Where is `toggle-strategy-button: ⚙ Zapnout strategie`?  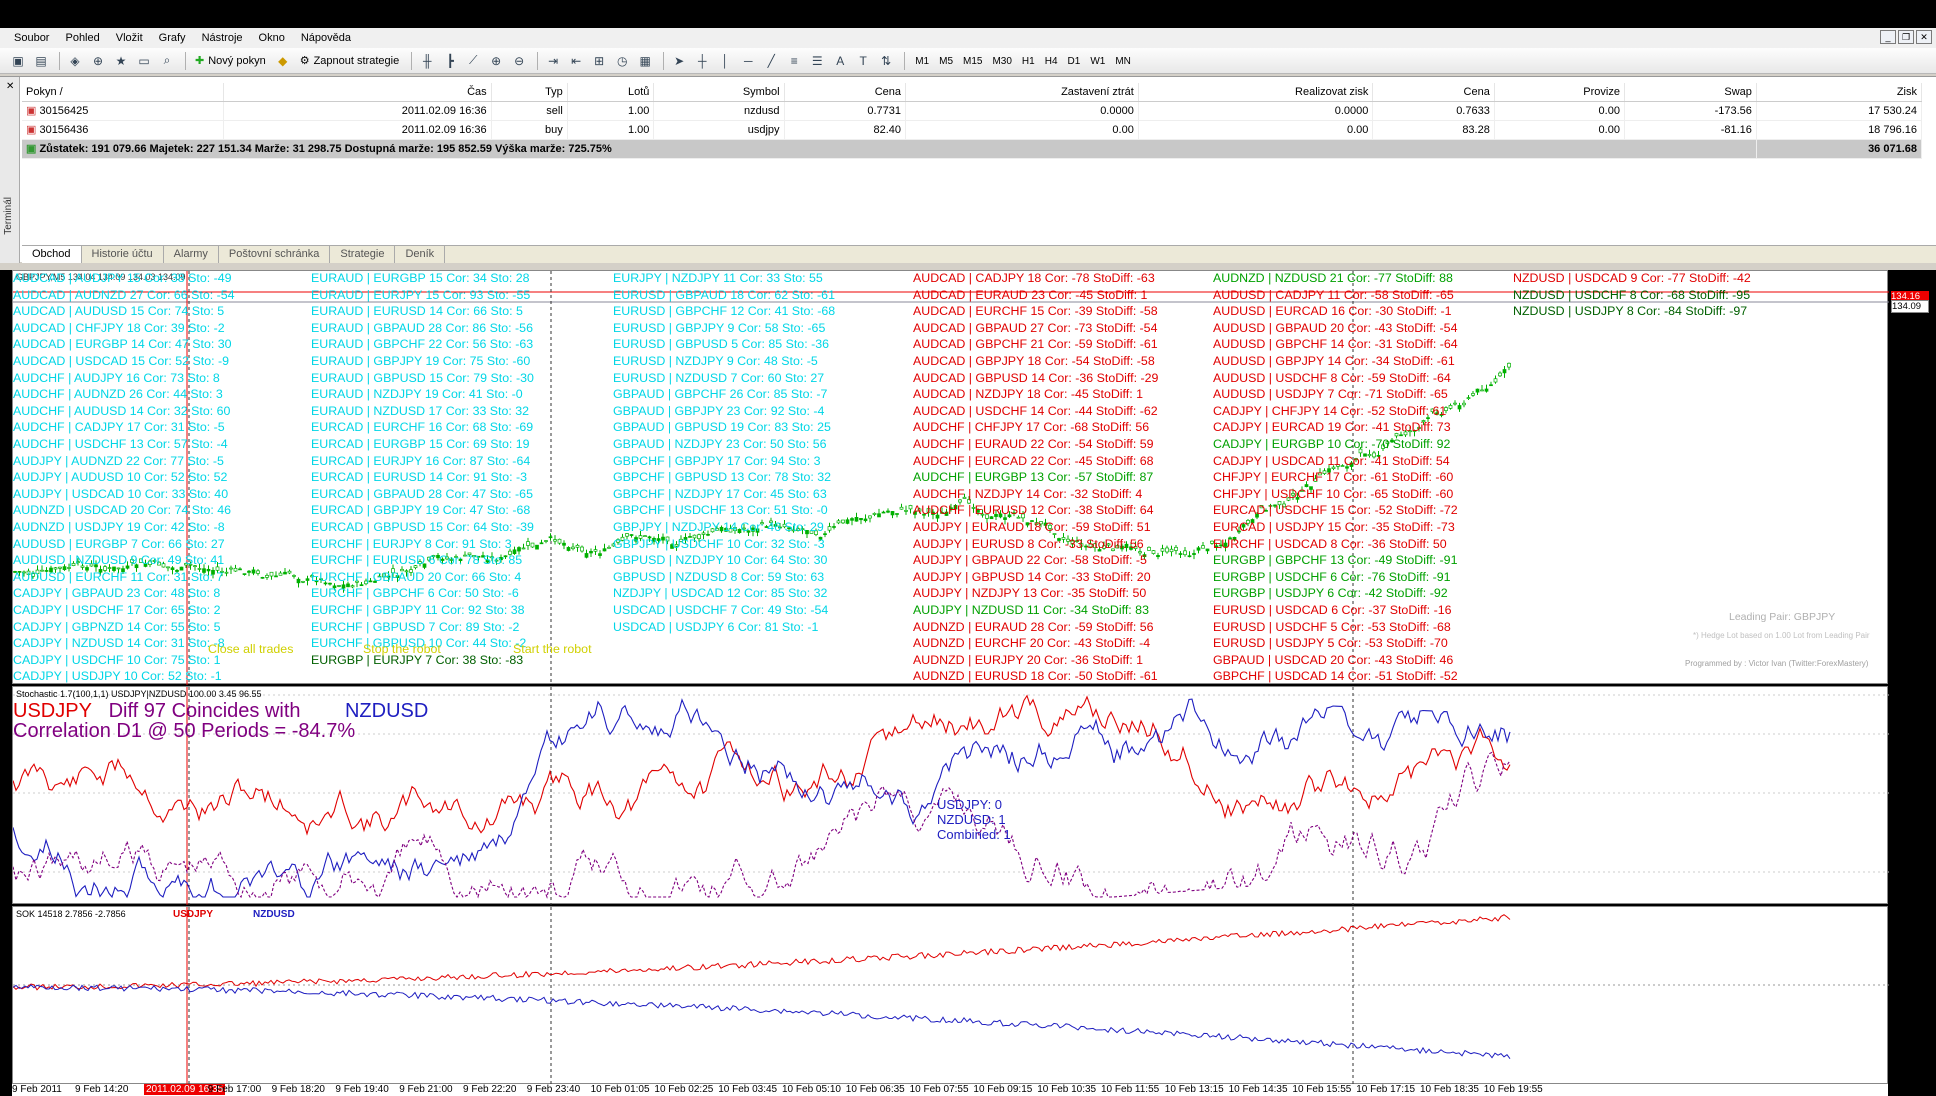
toggle-strategy-button: ⚙ Zapnout strategie is located at coordinates (350, 61).